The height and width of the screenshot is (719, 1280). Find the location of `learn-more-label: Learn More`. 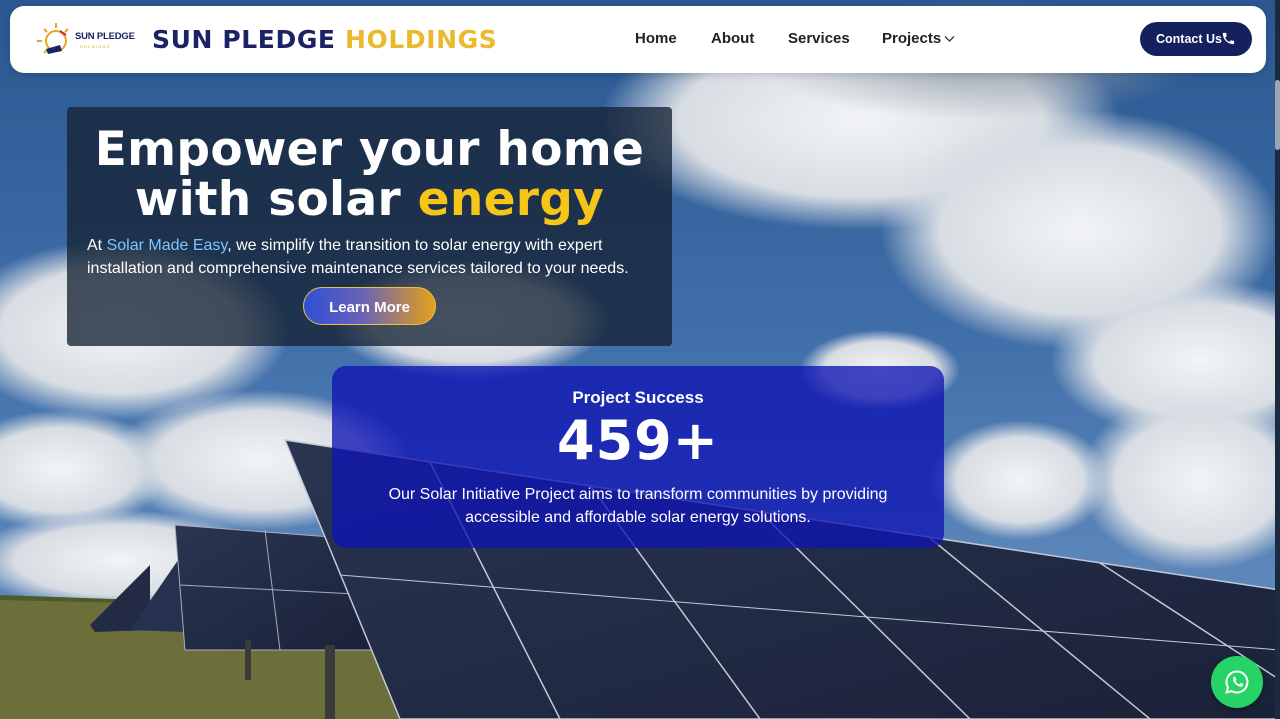

learn-more-label: Learn More is located at coordinates (369, 307).